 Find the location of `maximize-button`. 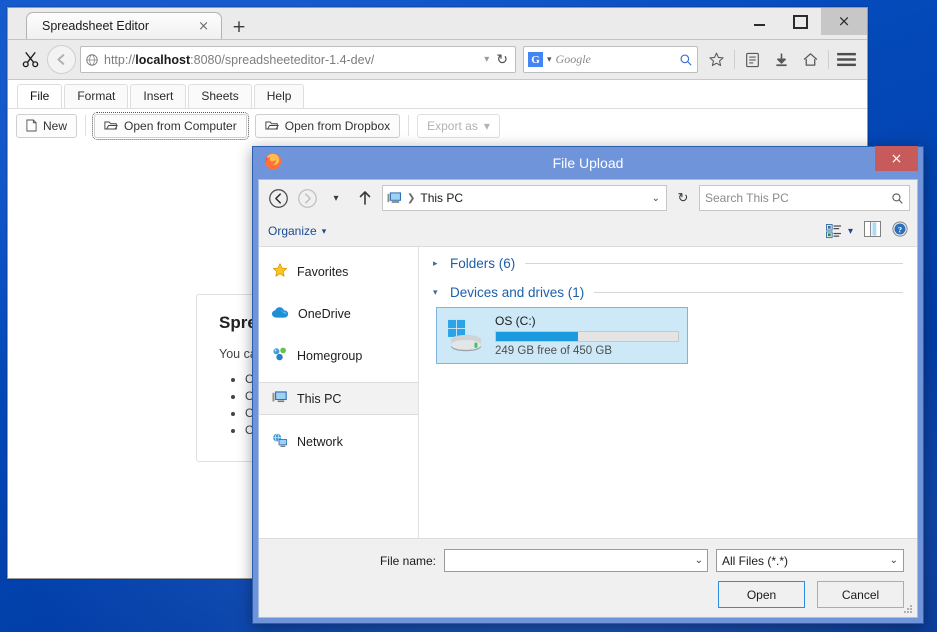

maximize-button is located at coordinates (800, 21).